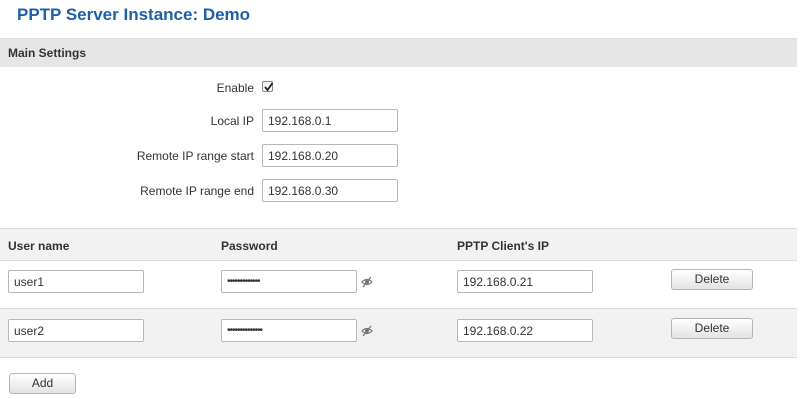 This screenshot has width=800, height=399. I want to click on password-column-header: Password, so click(249, 246).